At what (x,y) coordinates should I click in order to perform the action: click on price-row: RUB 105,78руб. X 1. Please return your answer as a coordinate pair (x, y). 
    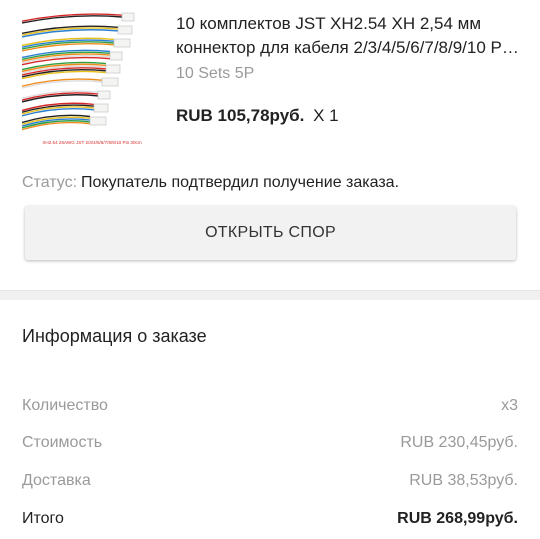
    Looking at the image, I should click on (257, 116).